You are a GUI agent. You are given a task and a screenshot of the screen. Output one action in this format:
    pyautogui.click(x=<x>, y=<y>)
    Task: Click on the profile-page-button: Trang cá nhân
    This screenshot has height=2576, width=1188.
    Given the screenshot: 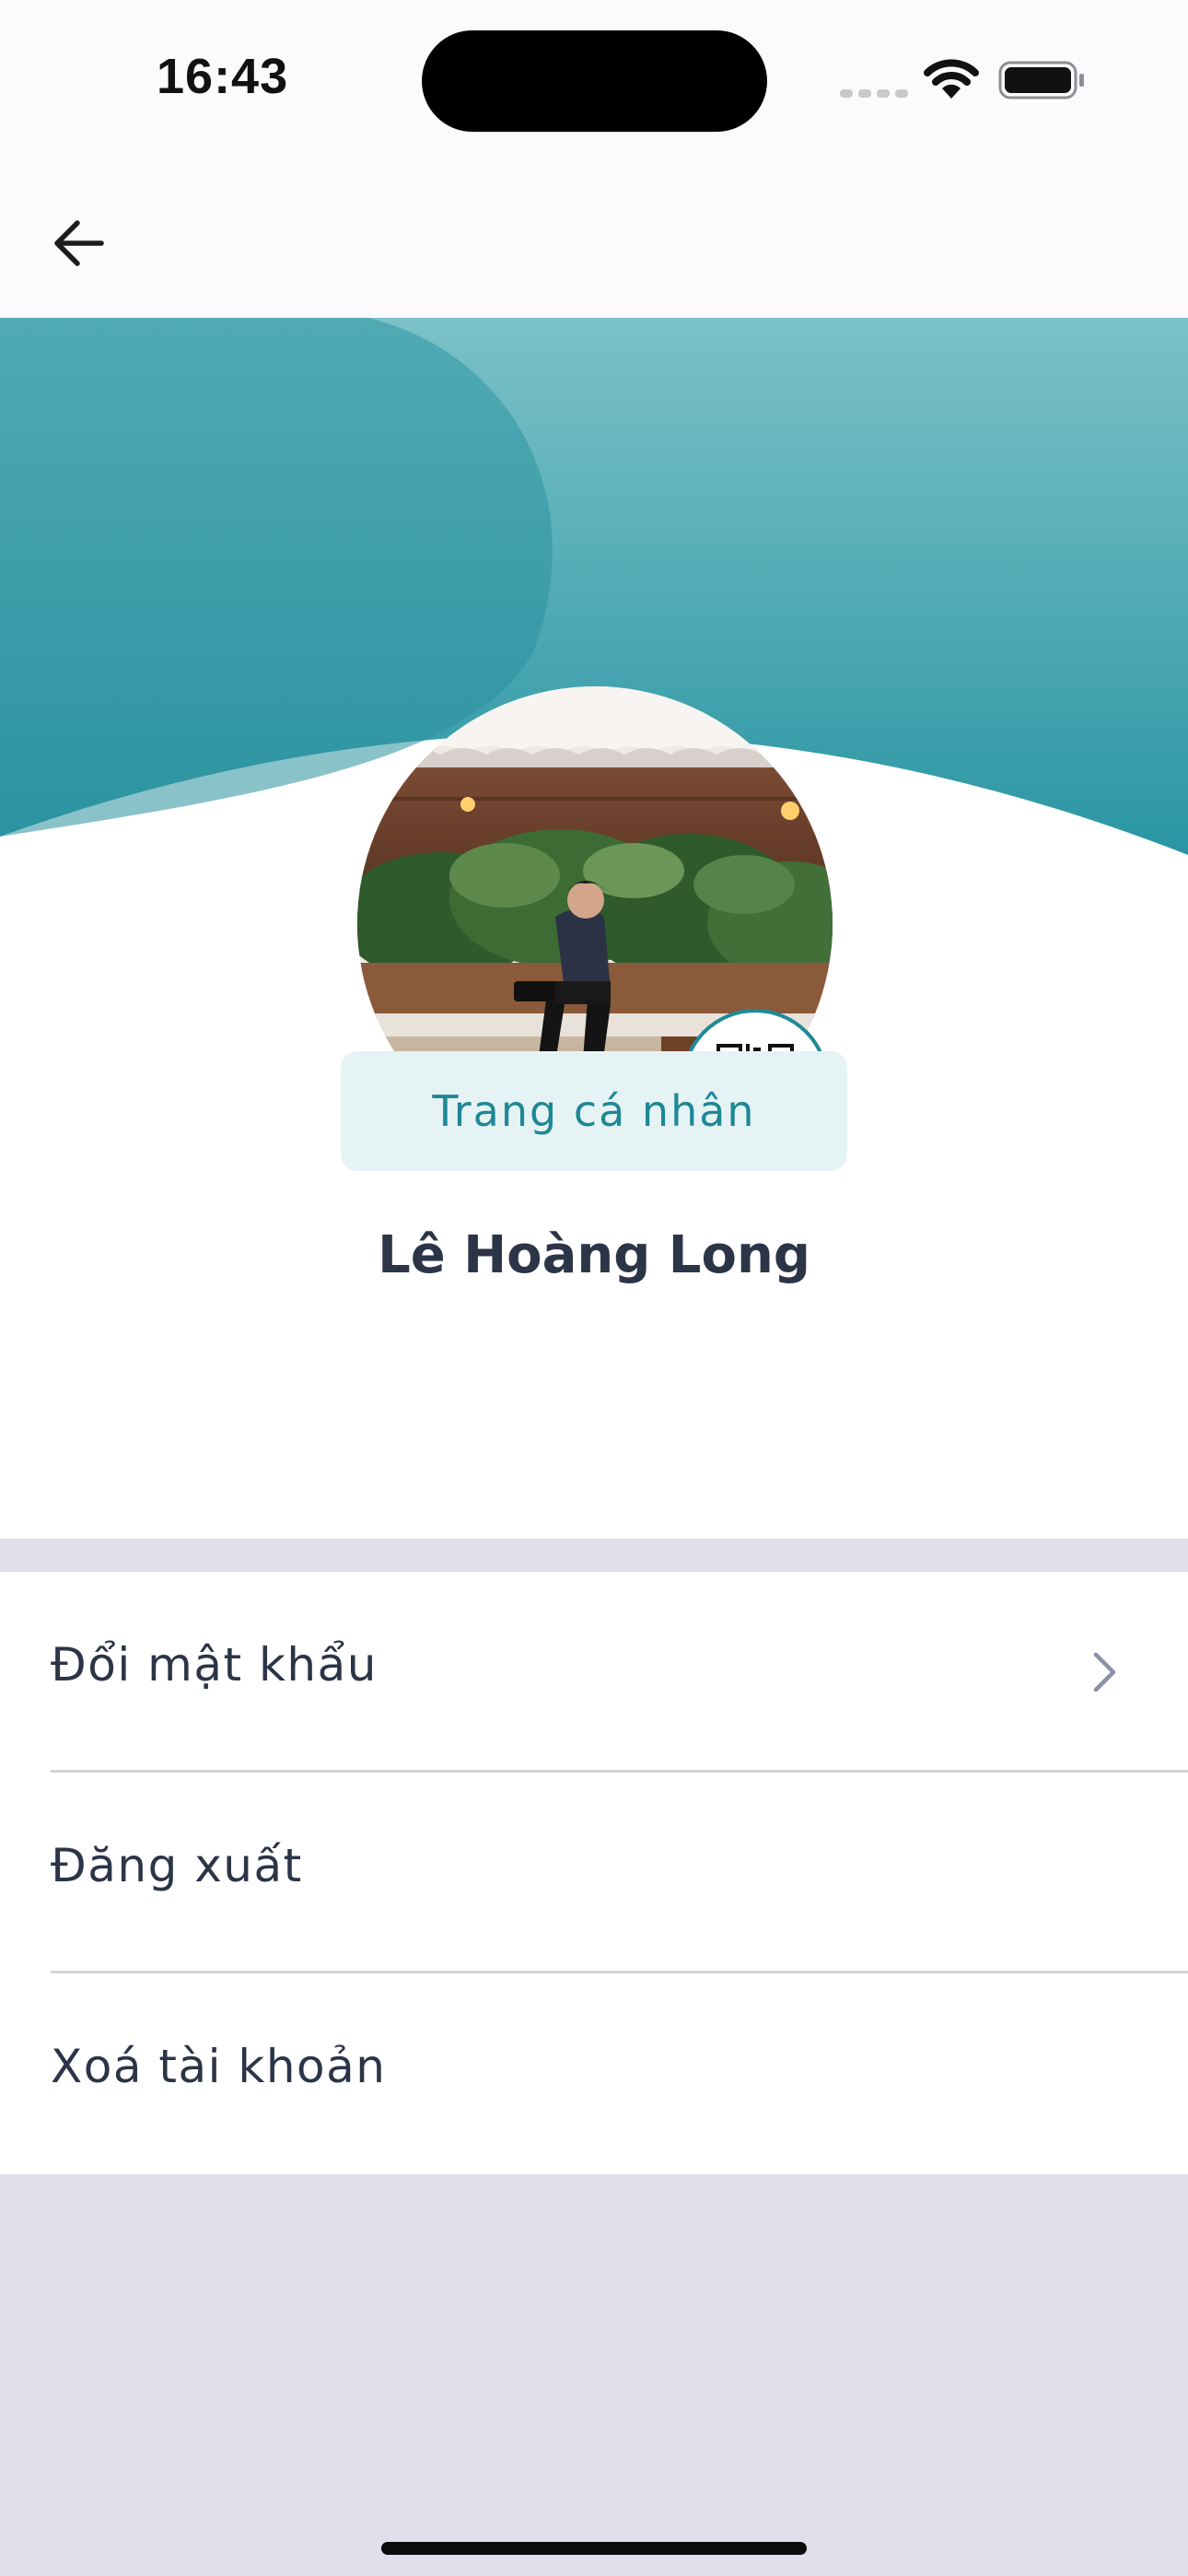 What is the action you would take?
    pyautogui.click(x=594, y=1111)
    